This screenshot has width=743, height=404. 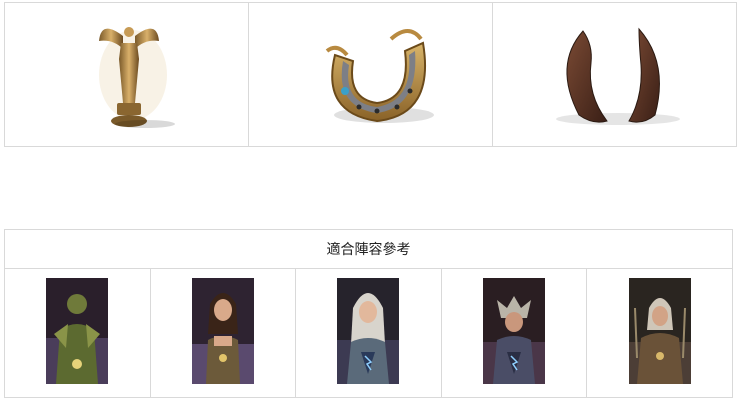 I want to click on horns-icon, so click(x=618, y=76).